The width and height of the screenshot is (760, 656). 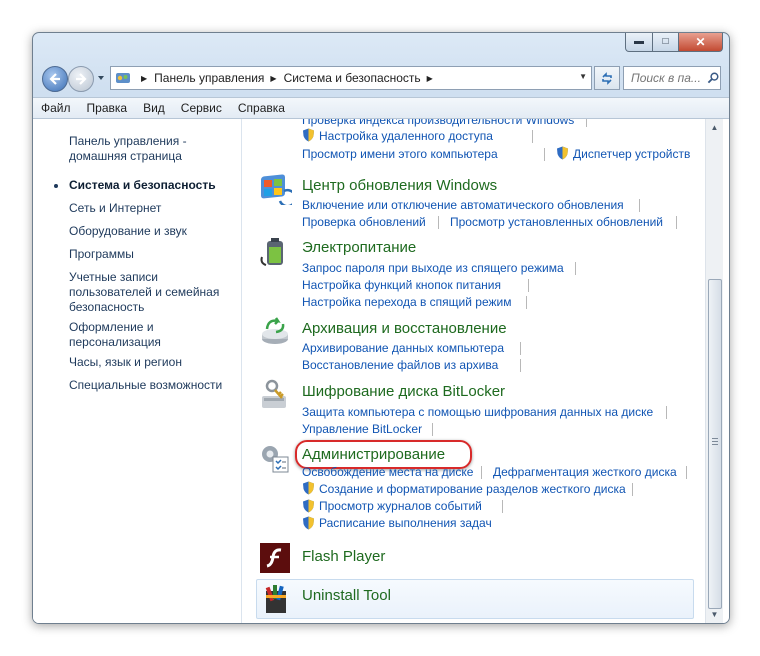 I want to click on search-input, so click(x=668, y=78).